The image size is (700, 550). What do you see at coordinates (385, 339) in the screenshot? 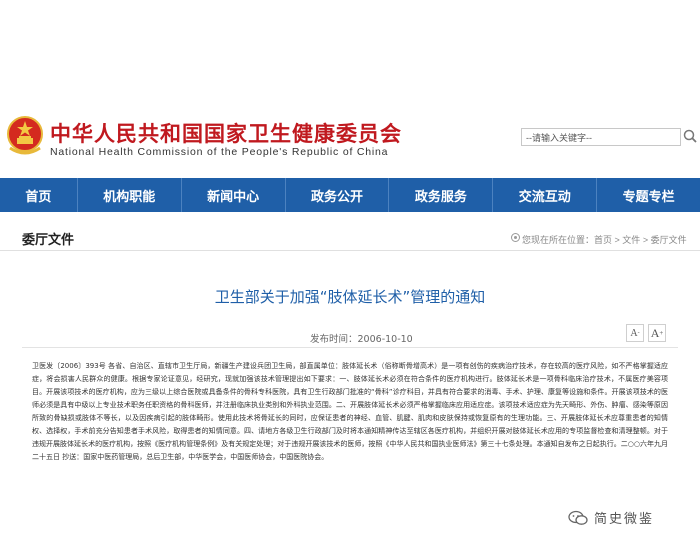
I see `publish-date-value: 2006-10-10` at bounding box center [385, 339].